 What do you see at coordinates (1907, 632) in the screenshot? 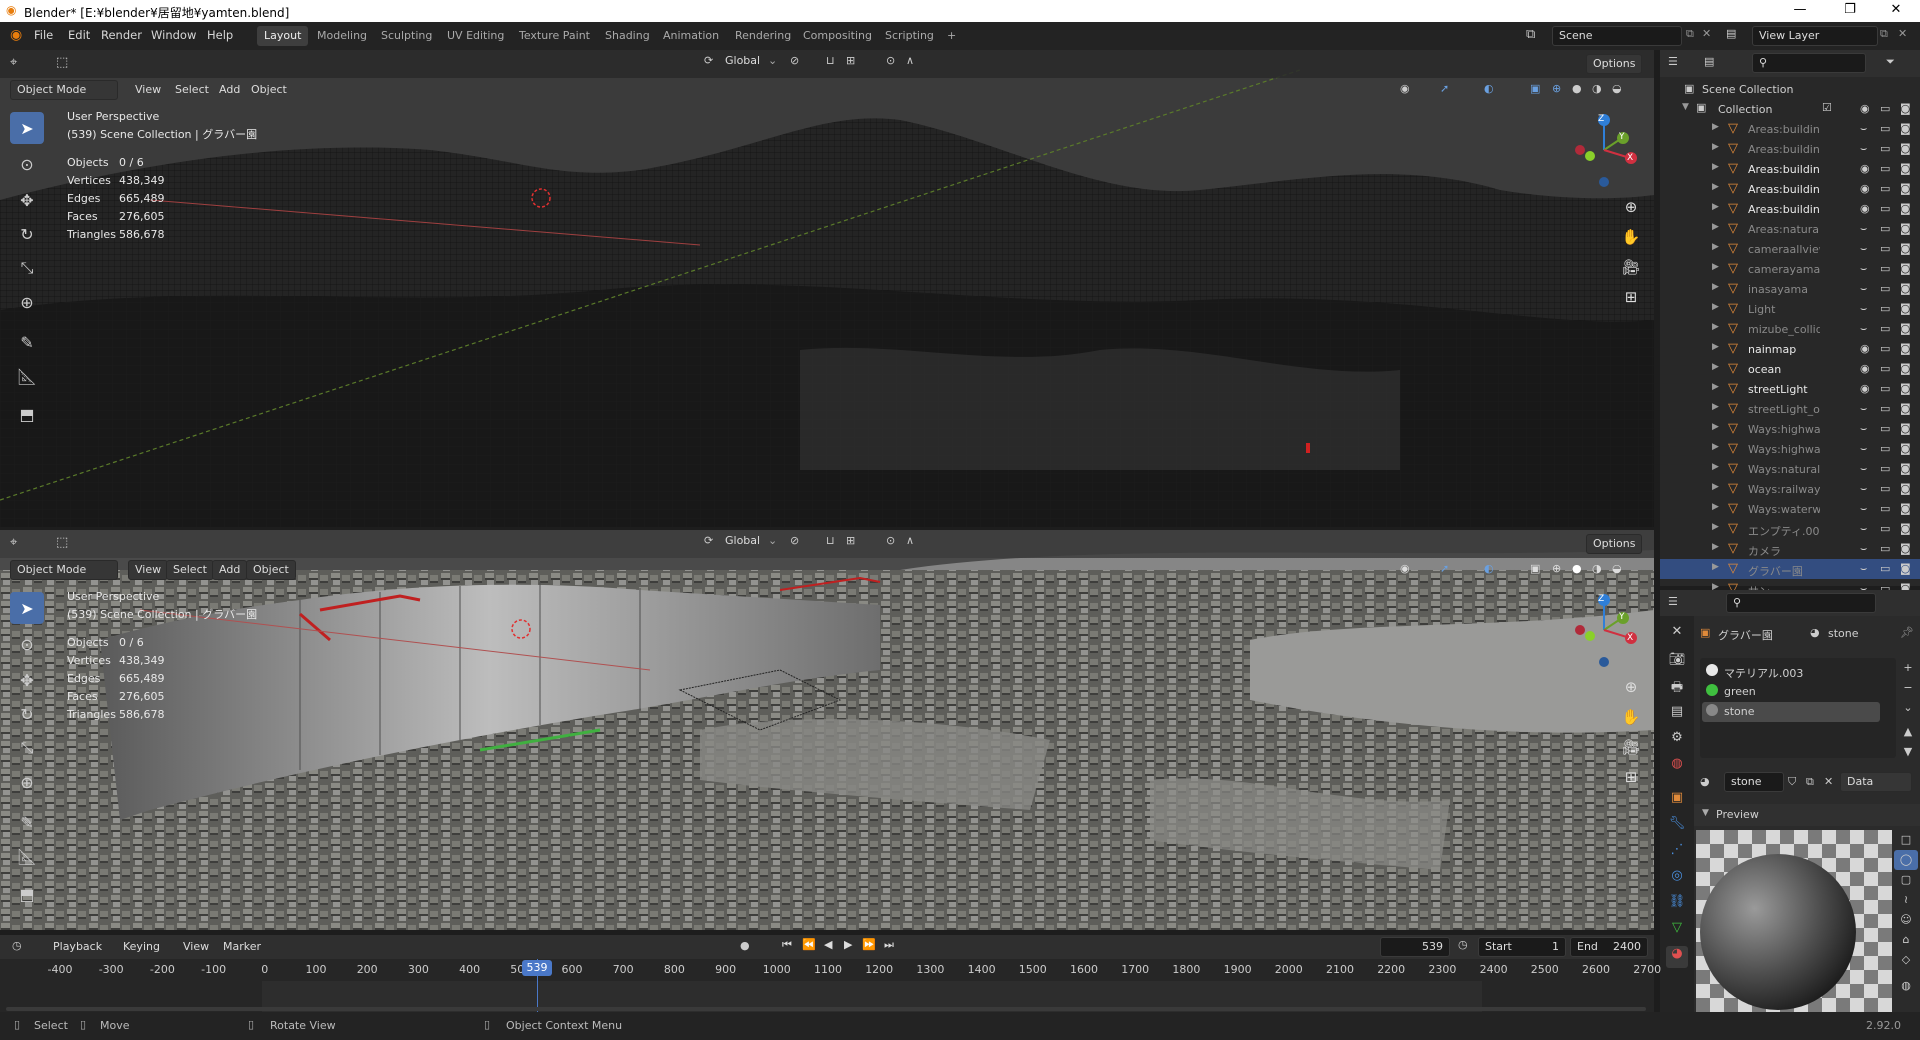
I see `pin-icon: 📌︎` at bounding box center [1907, 632].